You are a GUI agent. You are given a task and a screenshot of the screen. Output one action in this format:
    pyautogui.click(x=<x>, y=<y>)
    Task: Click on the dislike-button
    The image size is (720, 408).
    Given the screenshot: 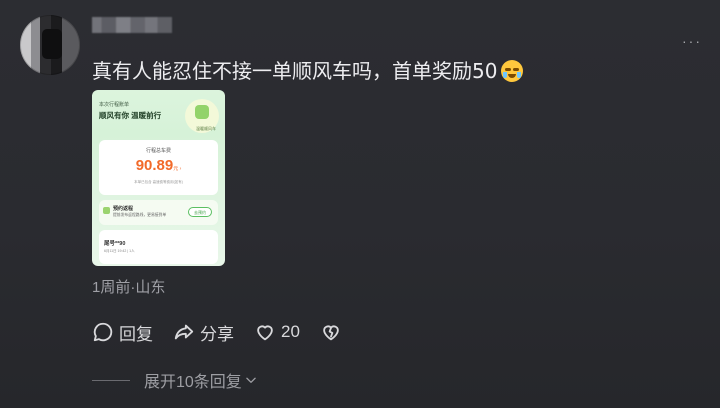 What is the action you would take?
    pyautogui.click(x=331, y=332)
    